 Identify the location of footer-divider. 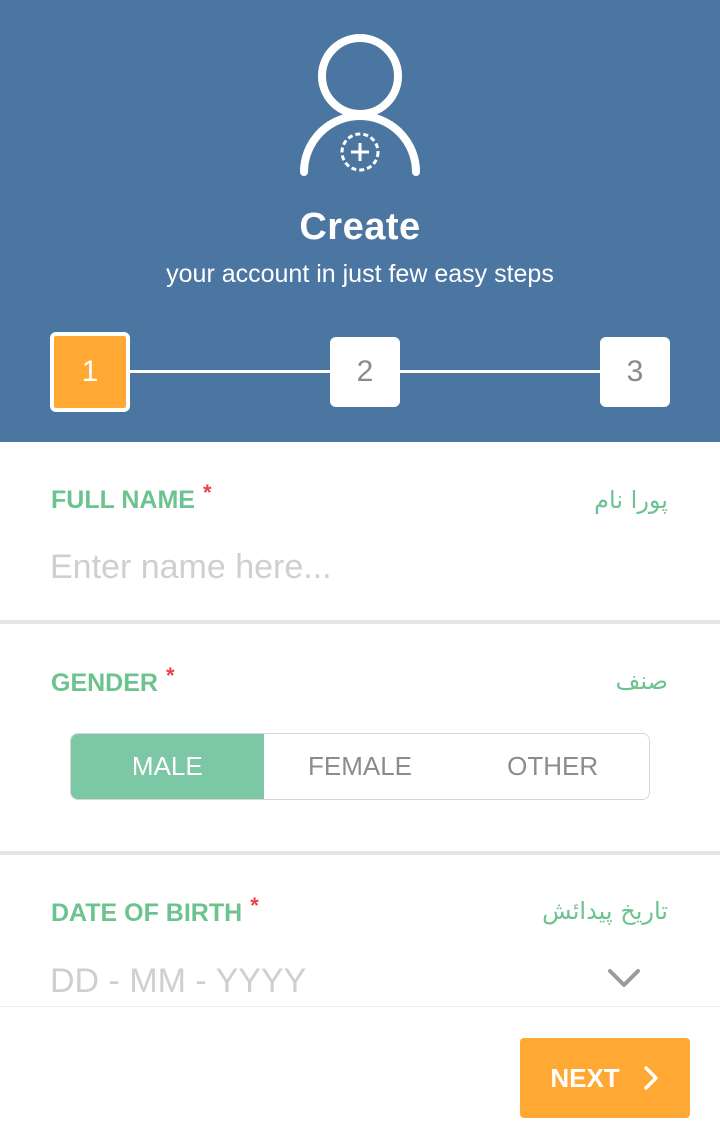
(360, 1006).